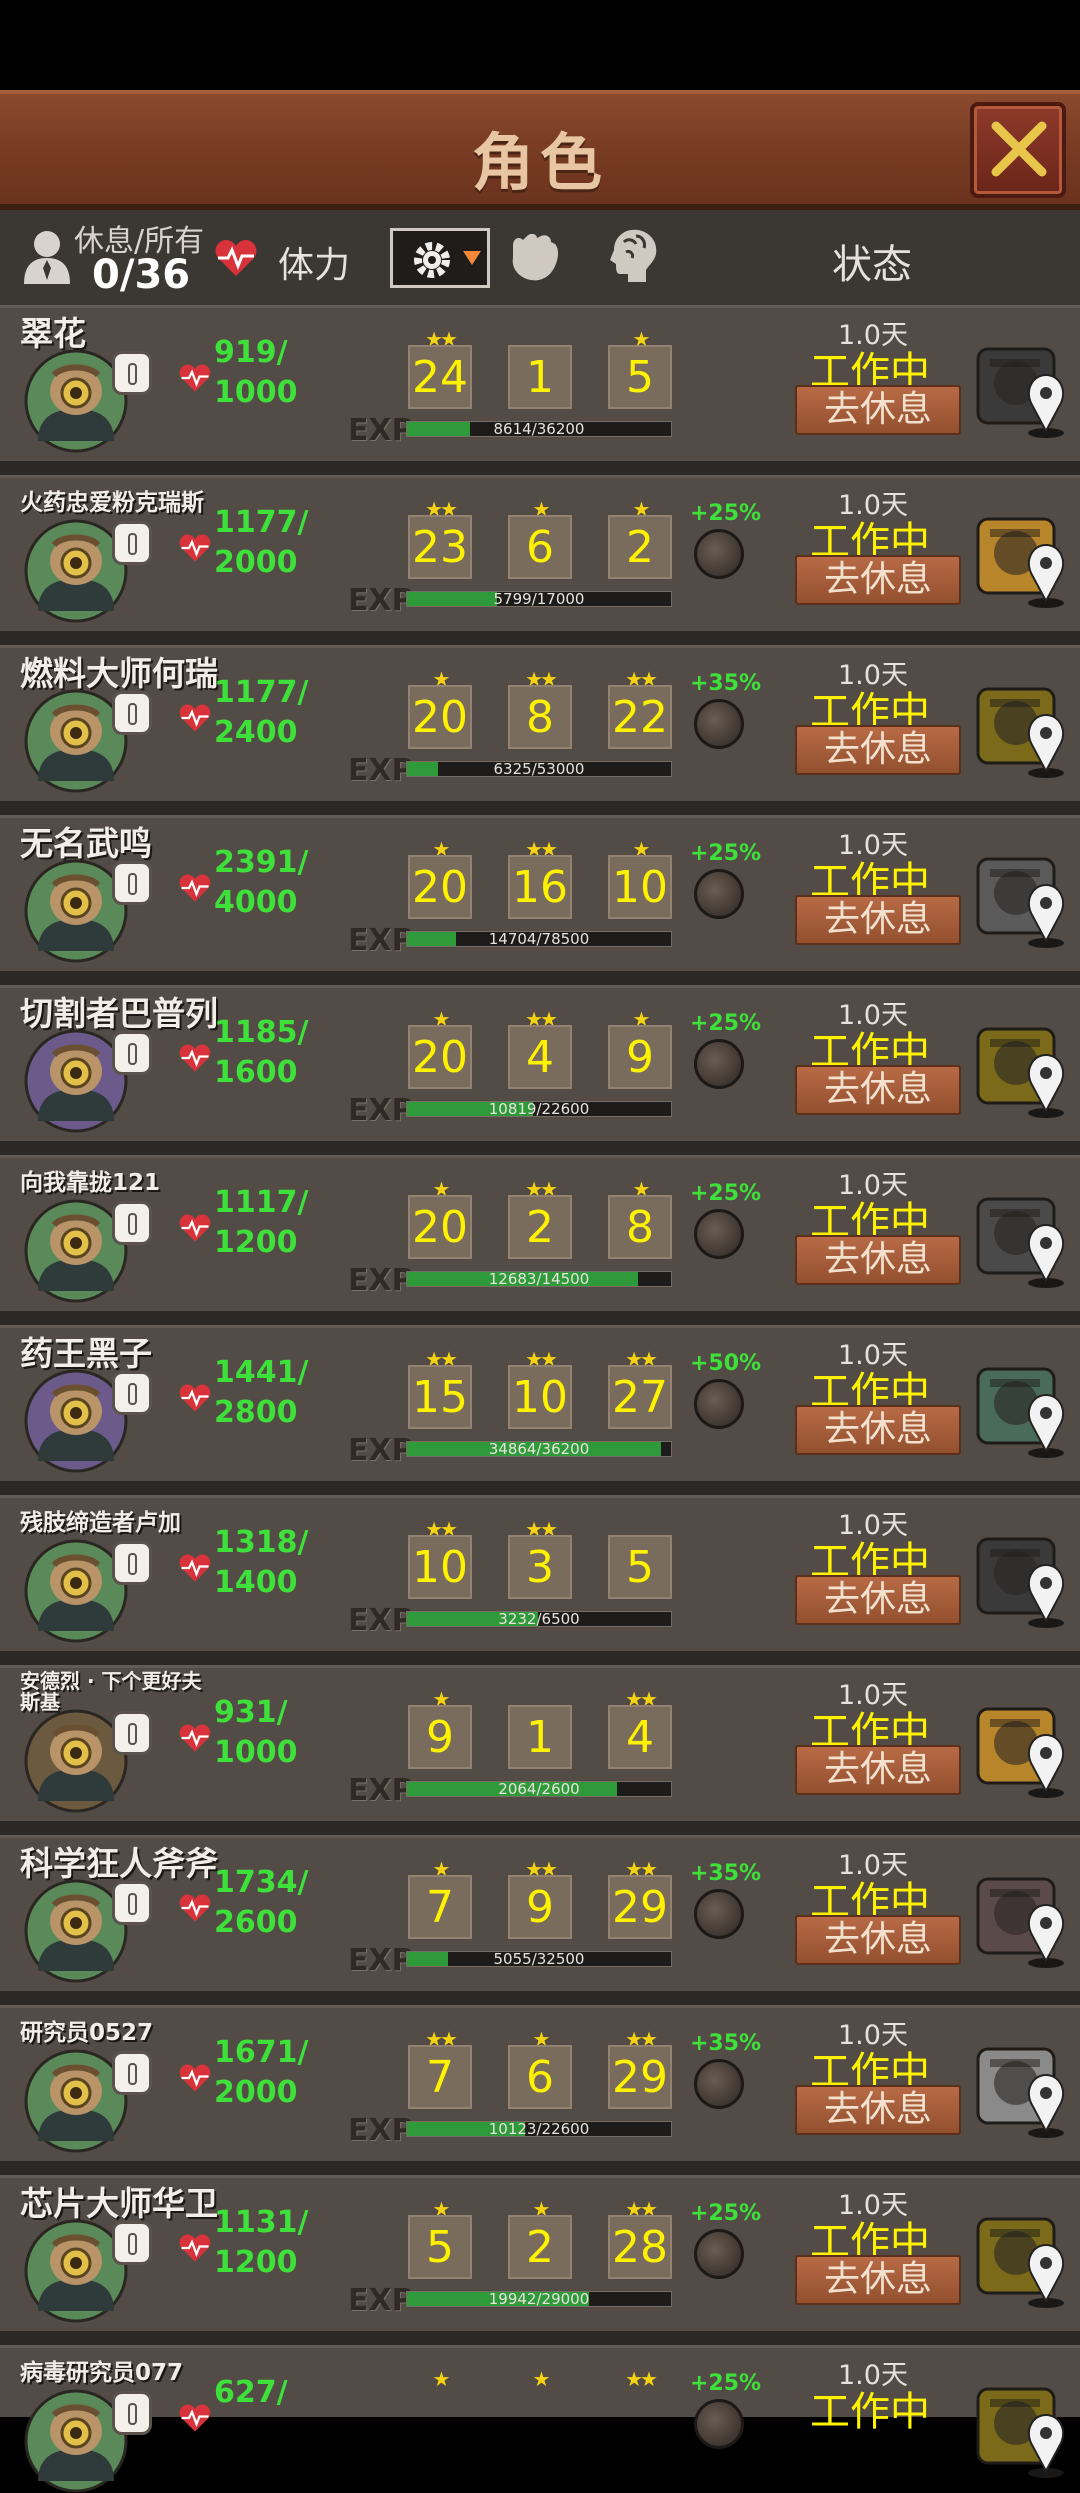  I want to click on close-icon, so click(1019, 149).